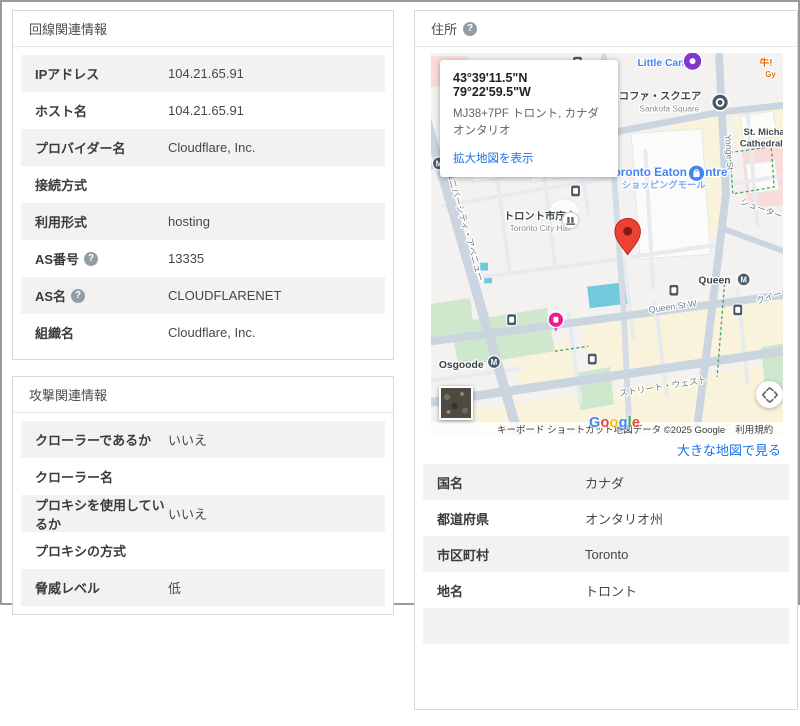 The width and height of the screenshot is (800, 726). What do you see at coordinates (570, 220) in the screenshot?
I see `city-hall-icon` at bounding box center [570, 220].